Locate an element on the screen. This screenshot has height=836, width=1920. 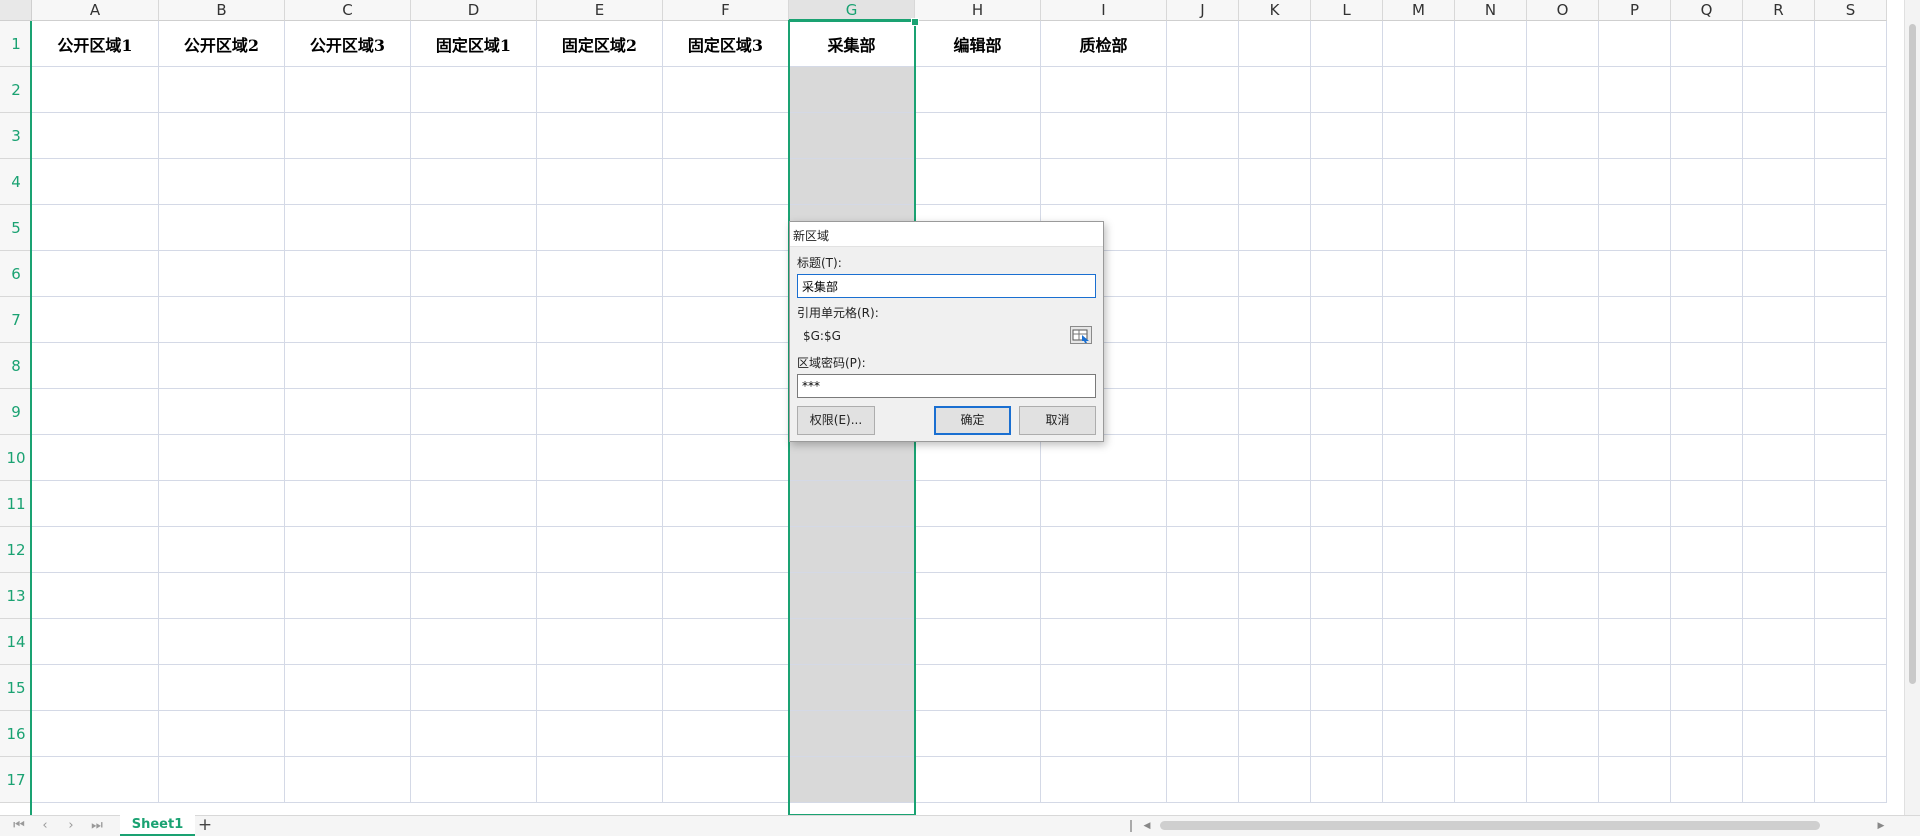
cell-g12 is located at coordinates (852, 550).